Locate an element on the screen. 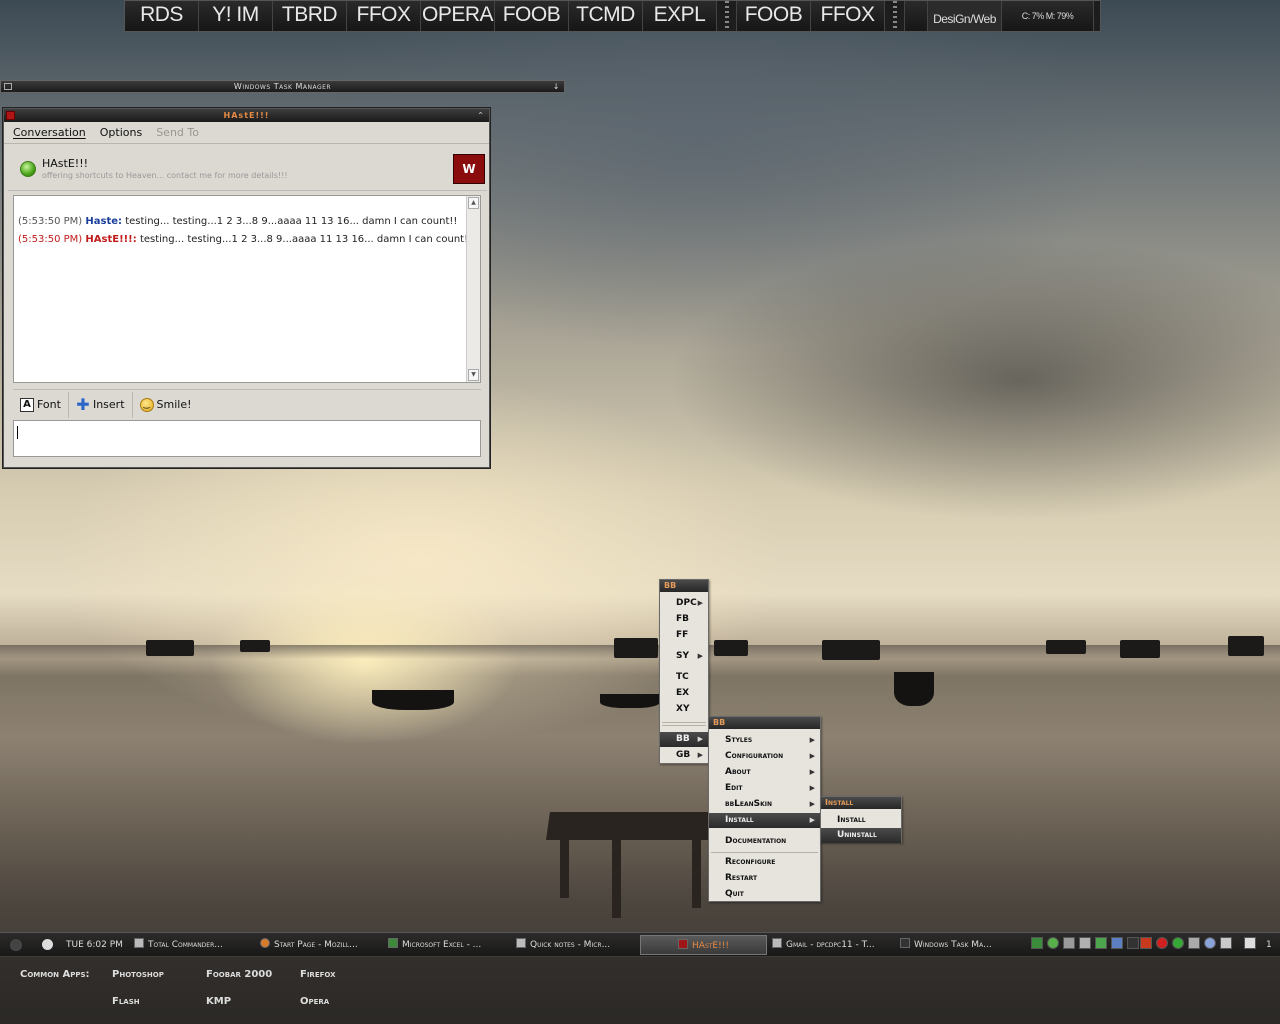 The image size is (1280, 1024). menu-item-sy: SY ▶ is located at coordinates (684, 656).